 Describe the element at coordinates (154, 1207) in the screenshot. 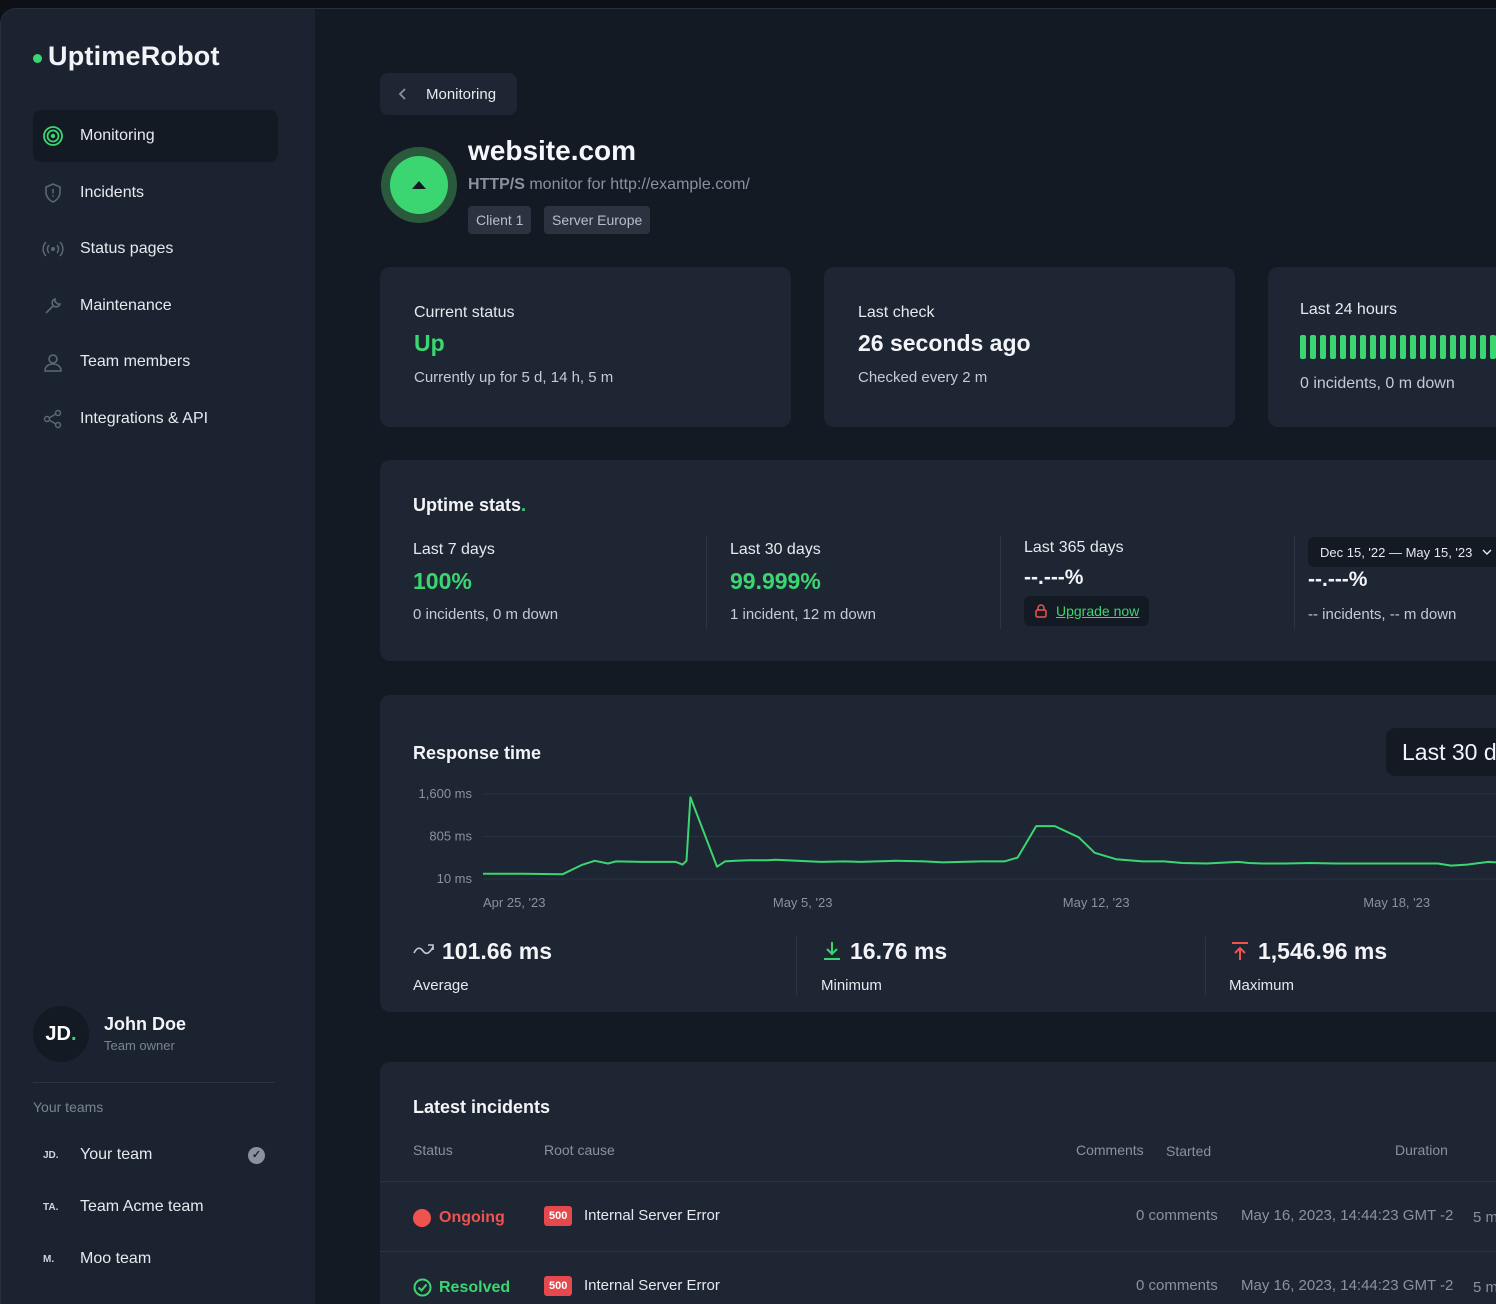

I see `team-item-acme: TA. Team Acme team` at that location.